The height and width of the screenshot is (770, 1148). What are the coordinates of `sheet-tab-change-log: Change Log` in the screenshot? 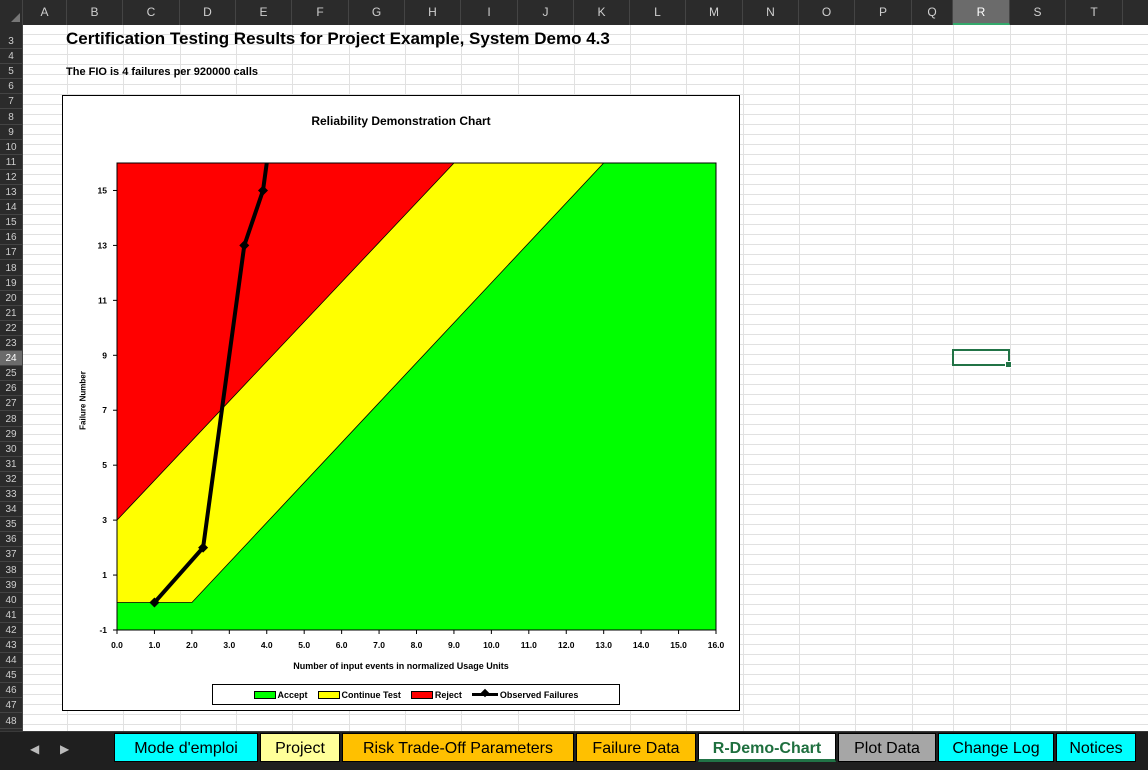 It's located at (996, 747).